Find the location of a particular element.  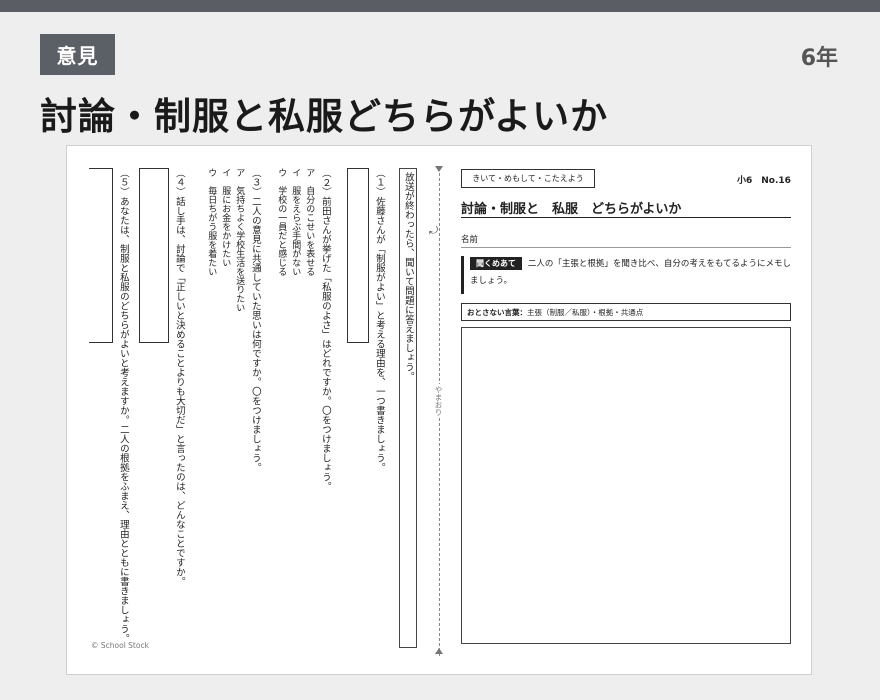

key-words-box: おとさない言葉： 主張（制服／私服）・根拠・共通点 is located at coordinates (626, 312).